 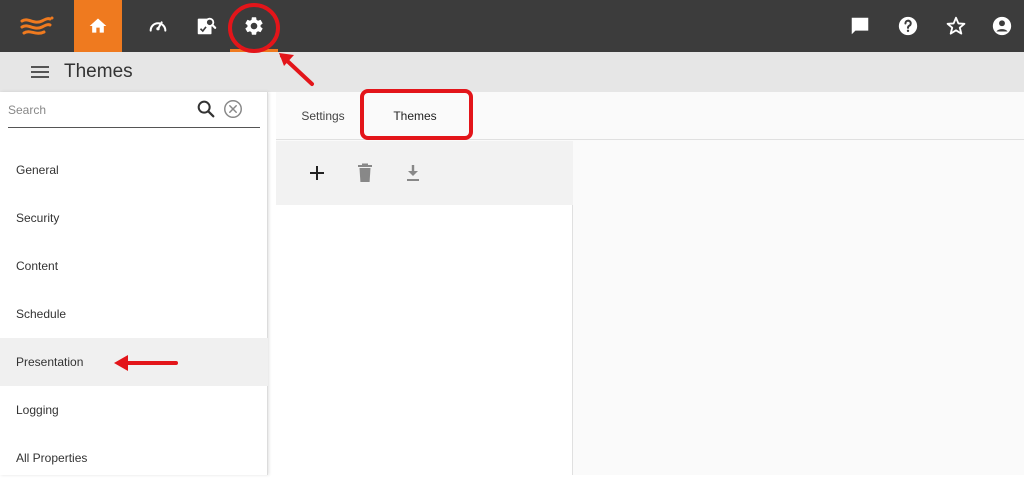 I want to click on report-search-button, so click(x=206, y=26).